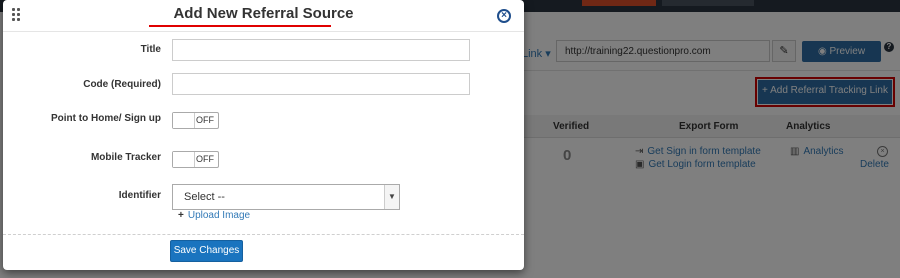  I want to click on modal-header: Add New Referral Source ×, so click(263, 16).